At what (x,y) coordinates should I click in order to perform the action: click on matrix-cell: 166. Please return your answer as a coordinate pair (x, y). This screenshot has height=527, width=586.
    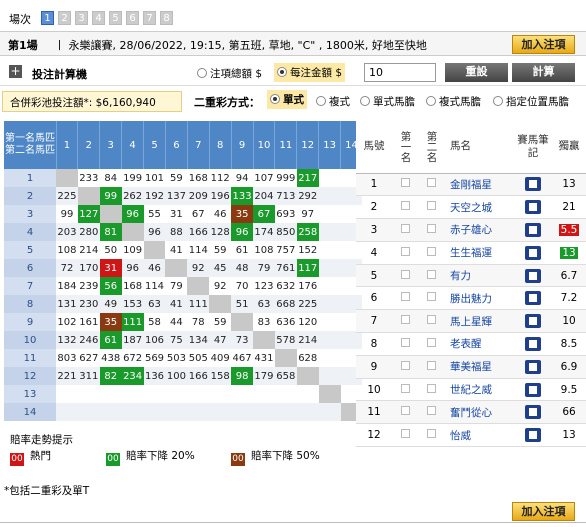
    Looking at the image, I should click on (198, 232).